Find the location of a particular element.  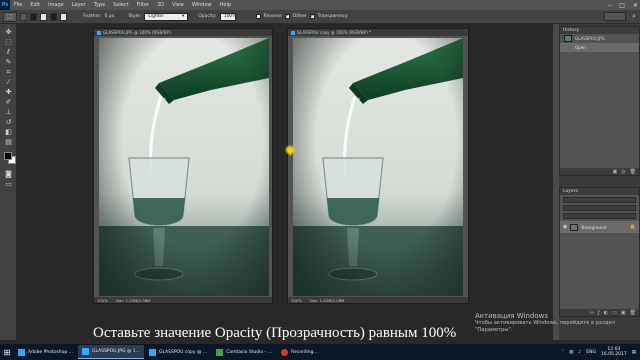

subtract-selection-icon is located at coordinates (43, 16).